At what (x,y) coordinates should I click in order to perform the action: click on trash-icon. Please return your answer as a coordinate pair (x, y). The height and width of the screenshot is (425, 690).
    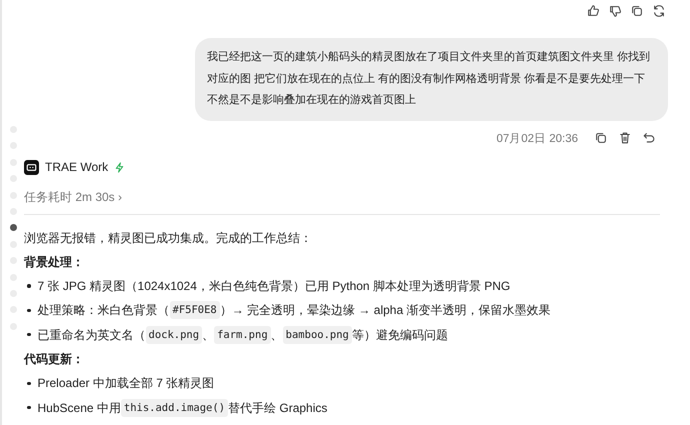
    Looking at the image, I should click on (625, 138).